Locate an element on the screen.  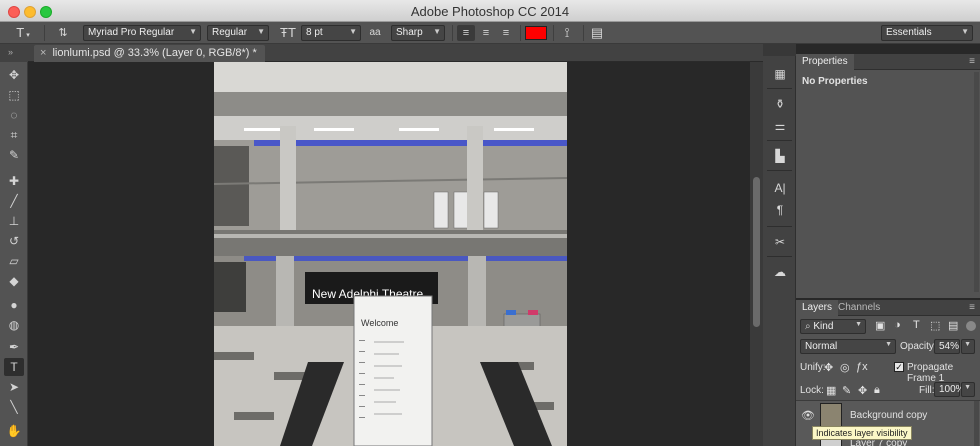
align-left-icon: ≡ is located at coordinates (466, 33).